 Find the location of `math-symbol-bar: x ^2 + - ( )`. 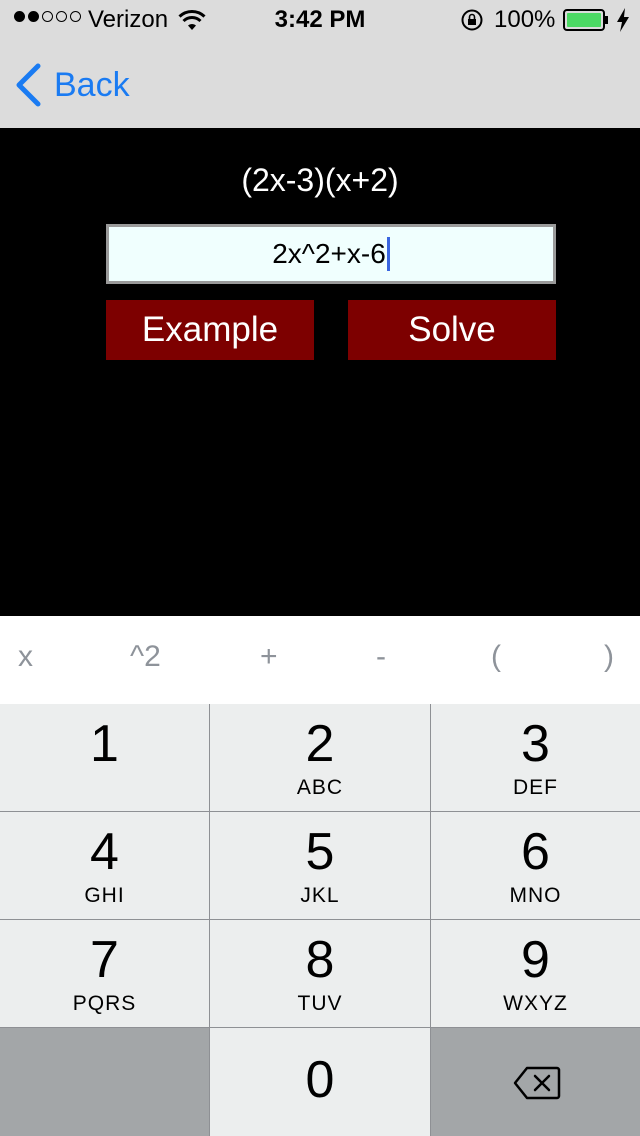

math-symbol-bar: x ^2 + - ( ) is located at coordinates (320, 660).